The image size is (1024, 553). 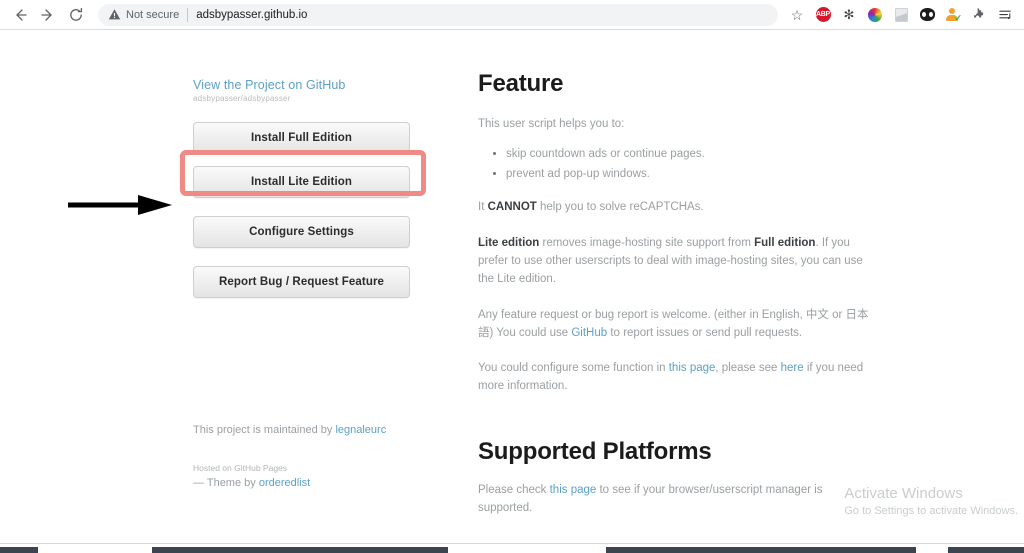 What do you see at coordinates (509, 243) in the screenshot?
I see `lite-edition-emphasis: Lite edition` at bounding box center [509, 243].